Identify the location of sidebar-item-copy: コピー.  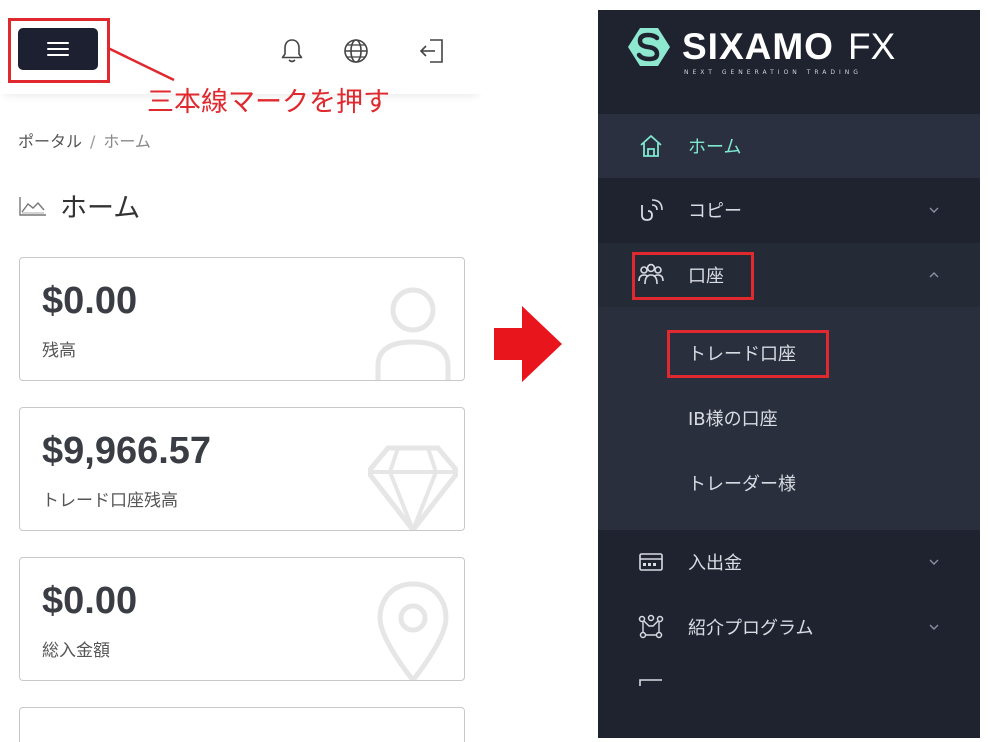
(789, 210).